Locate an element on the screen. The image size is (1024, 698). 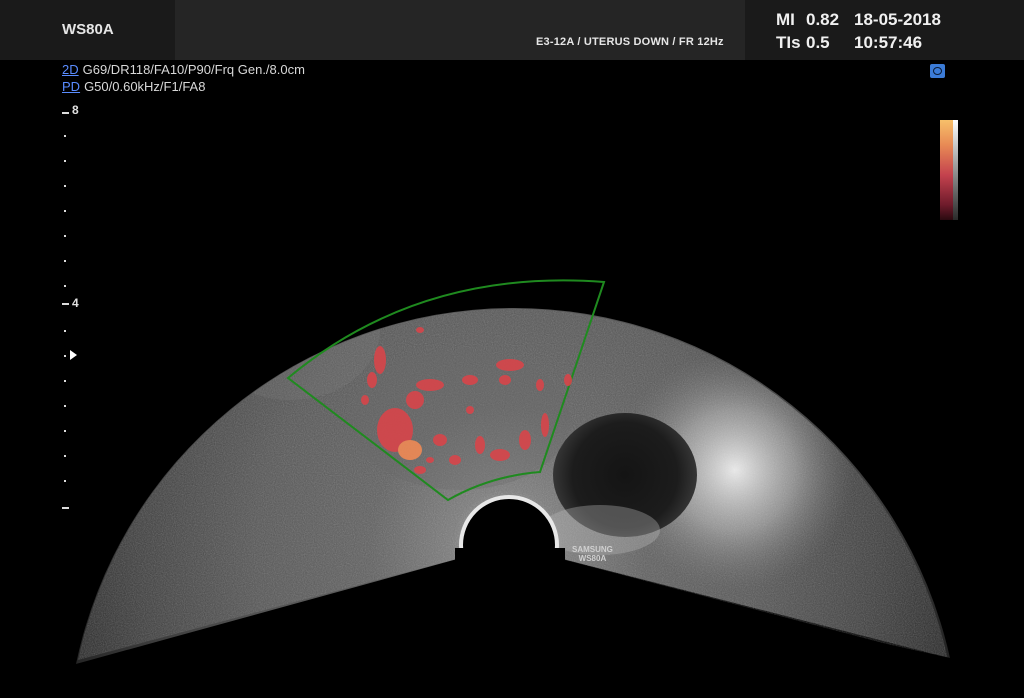
focus-arrow-icon is located at coordinates (73, 355).